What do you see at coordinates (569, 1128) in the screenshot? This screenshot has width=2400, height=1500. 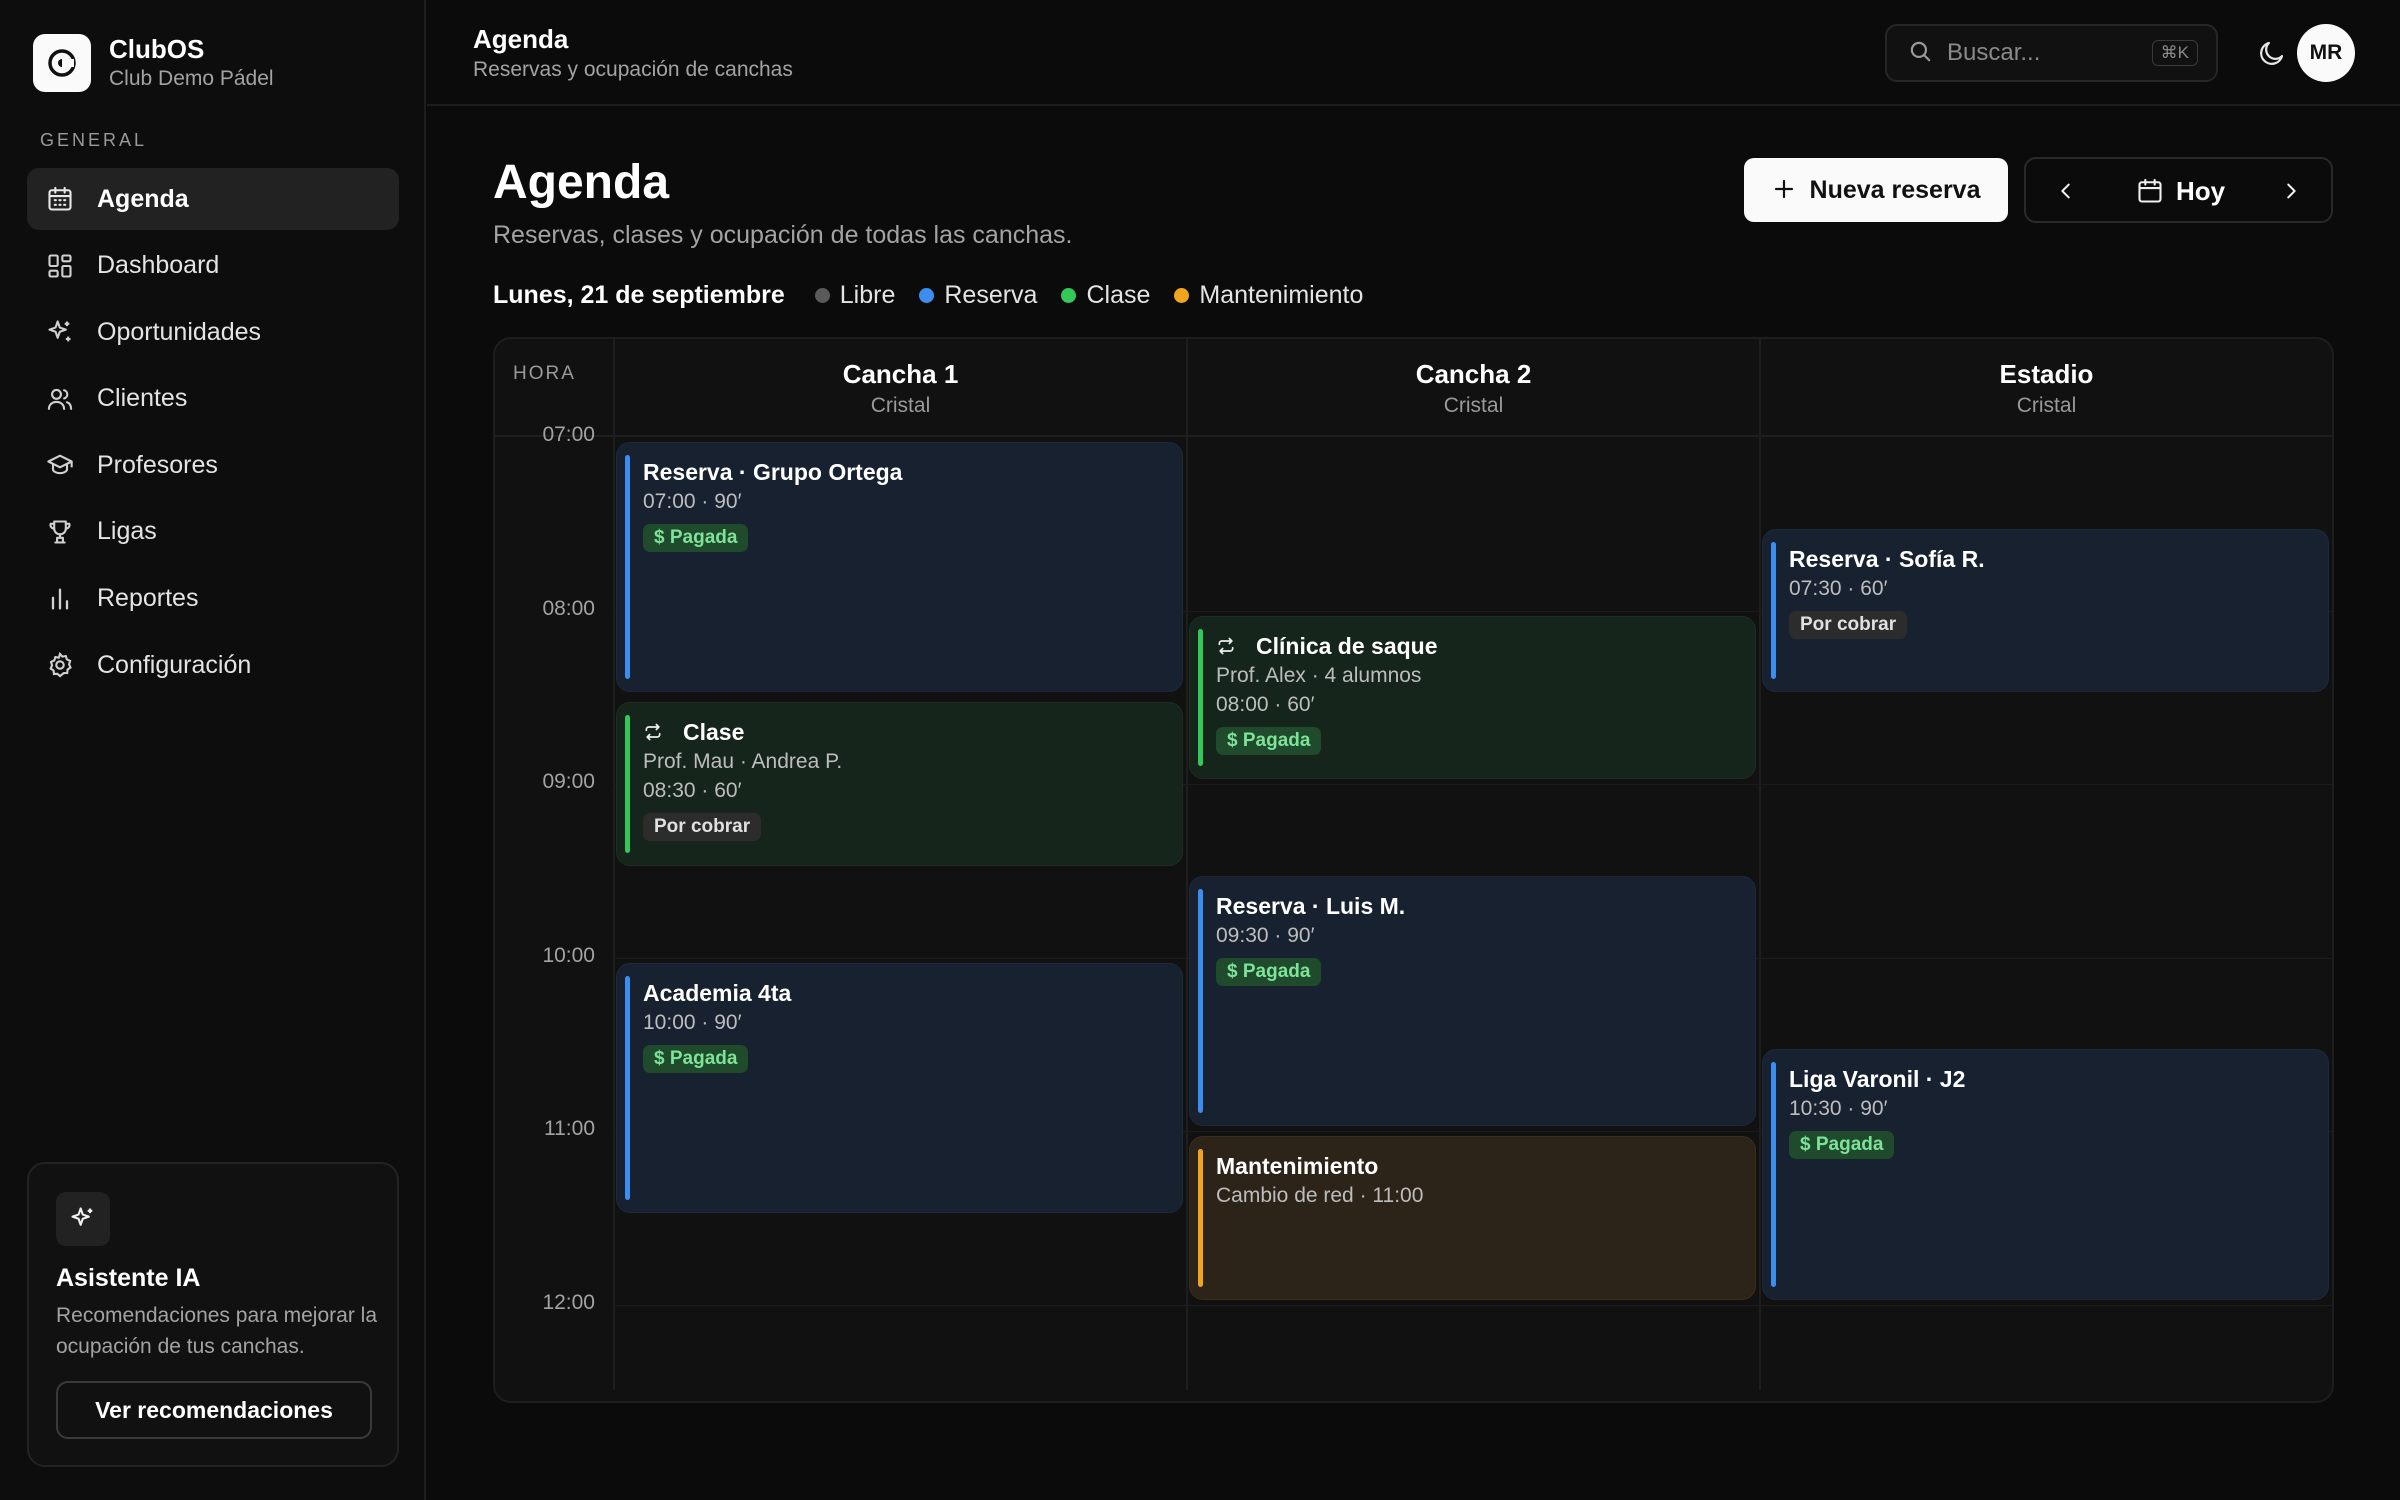 I see `time-label: 11:00` at bounding box center [569, 1128].